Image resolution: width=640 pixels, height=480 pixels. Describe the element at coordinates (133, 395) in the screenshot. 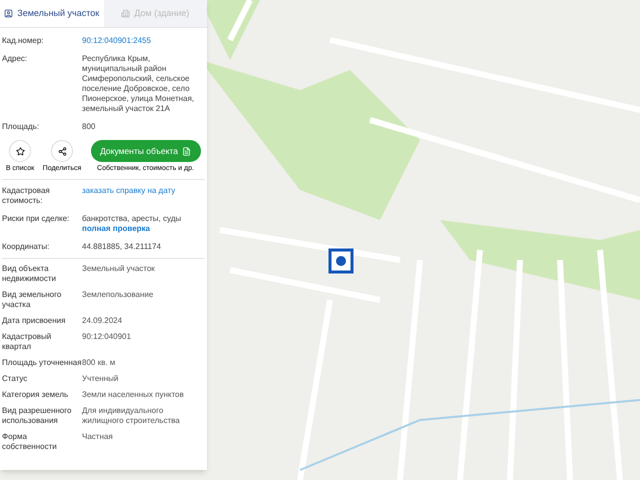

I see `field-value: Земли населенных пунктов` at that location.